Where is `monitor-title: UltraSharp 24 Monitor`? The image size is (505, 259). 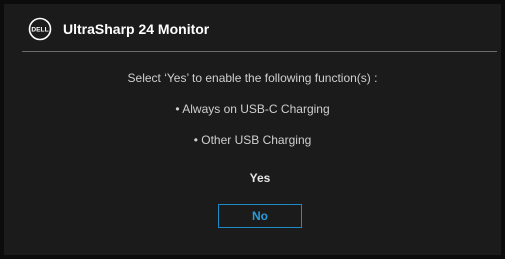 monitor-title: UltraSharp 24 Monitor is located at coordinates (136, 29).